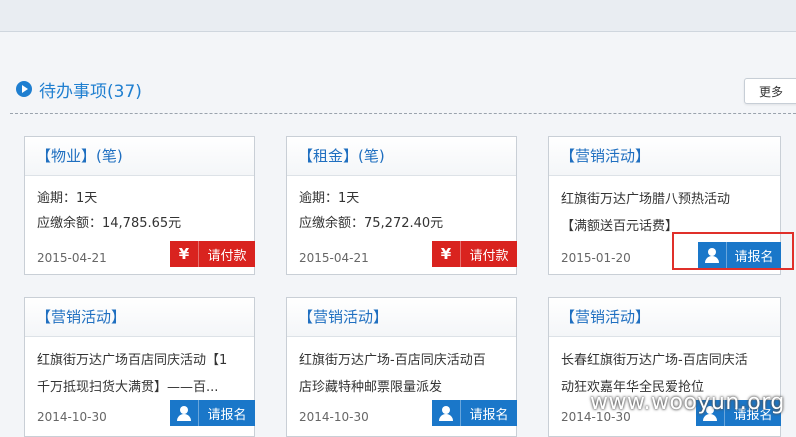  Describe the element at coordinates (139, 156) in the screenshot. I see `card-title: 【物业】(笔)` at that location.